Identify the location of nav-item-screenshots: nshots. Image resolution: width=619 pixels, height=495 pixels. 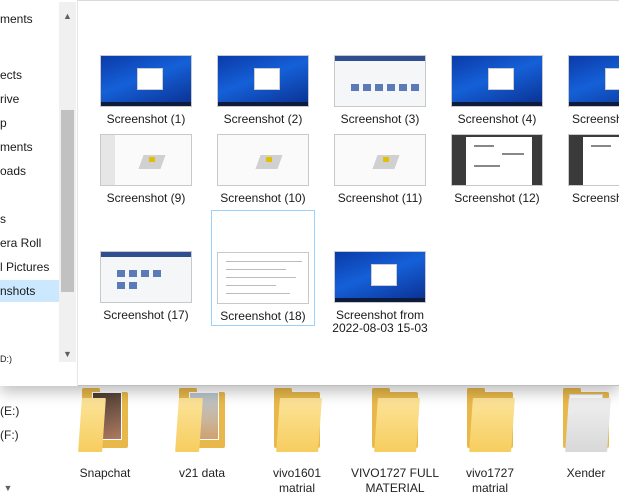
(29, 291).